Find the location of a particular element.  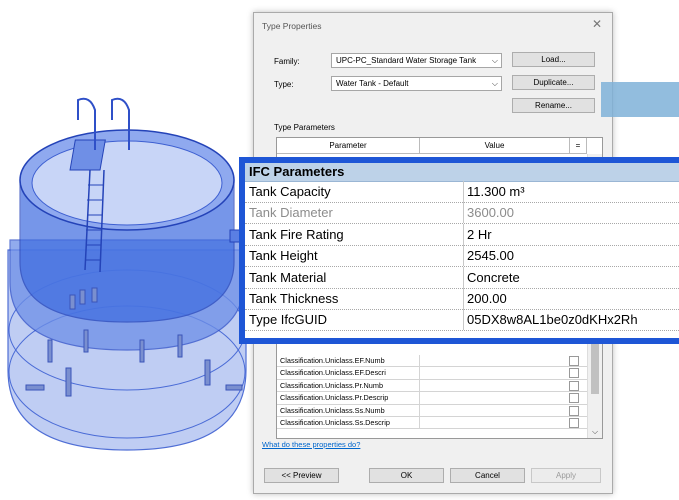

ifc-parameter-value: 200.00 is located at coordinates (485, 298).